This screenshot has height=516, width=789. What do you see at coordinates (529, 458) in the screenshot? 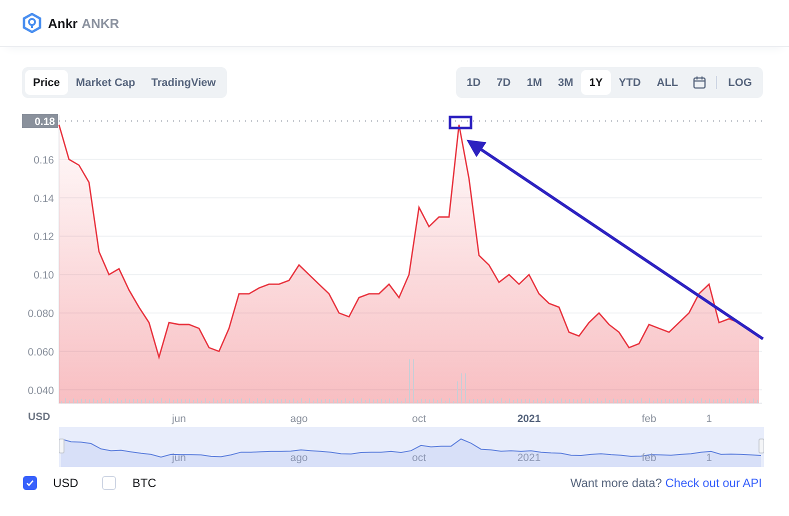
I see `navigator-label: 2021` at bounding box center [529, 458].